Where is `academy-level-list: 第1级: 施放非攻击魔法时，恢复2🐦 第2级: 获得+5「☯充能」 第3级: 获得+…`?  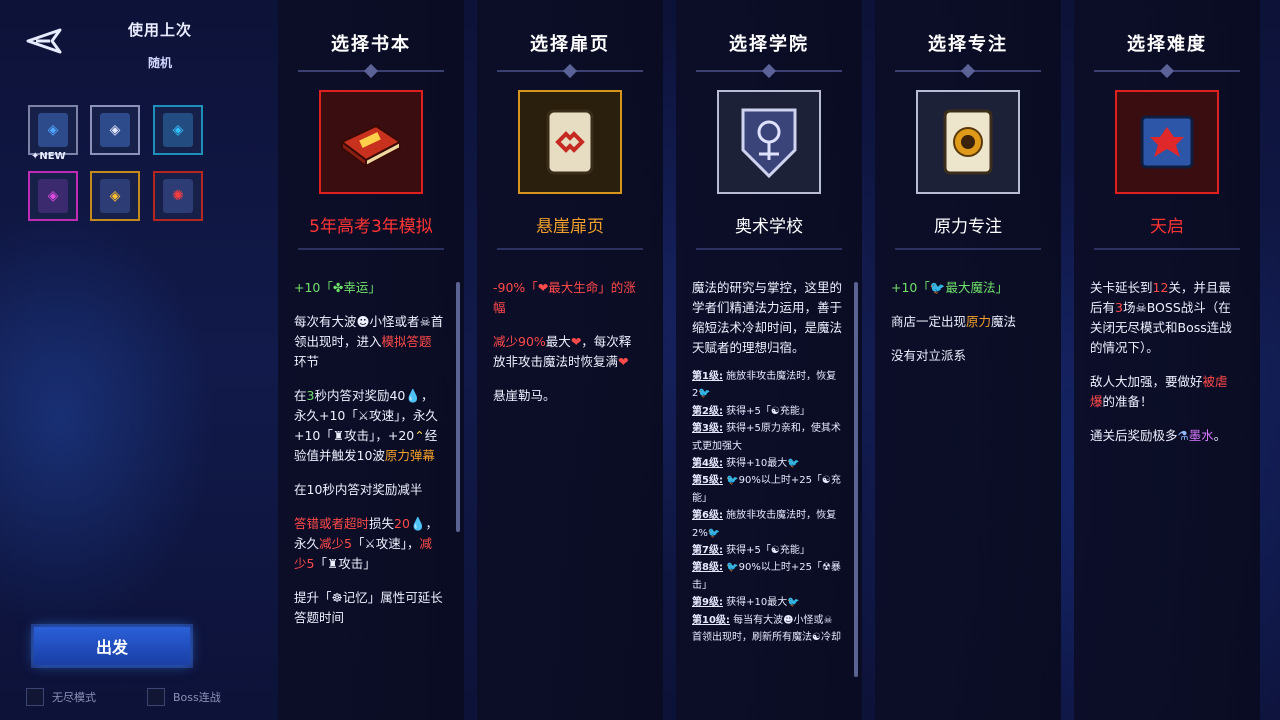
academy-level-list: 第1级: 施放非攻击魔法时，恢复2🐦 第2级: 获得+5「☯充能」 第3级: 获得+… is located at coordinates (767, 507).